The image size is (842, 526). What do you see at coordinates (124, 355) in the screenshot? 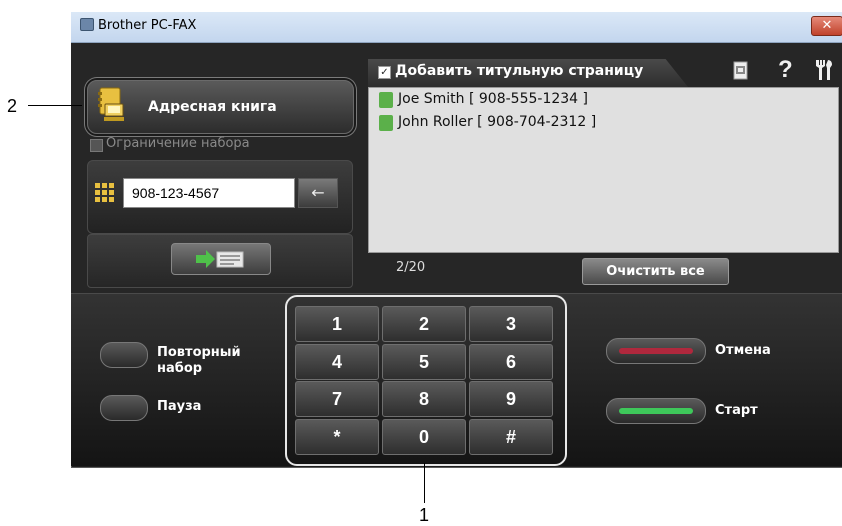
I see `redial-button` at bounding box center [124, 355].